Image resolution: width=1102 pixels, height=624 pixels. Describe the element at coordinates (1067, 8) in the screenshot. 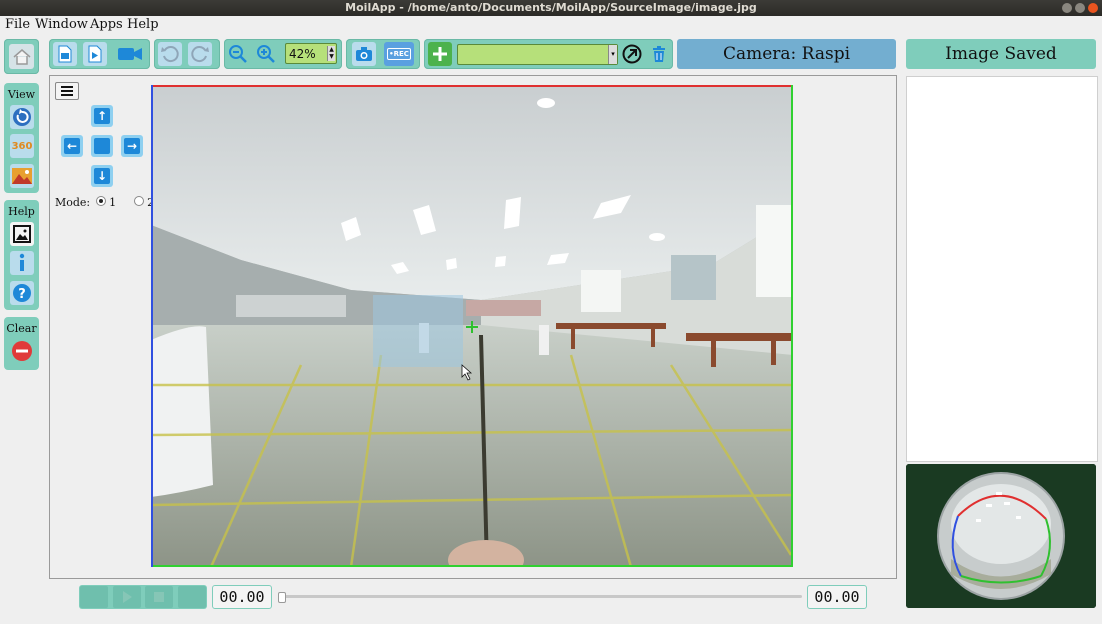

I see `minimize-button` at that location.